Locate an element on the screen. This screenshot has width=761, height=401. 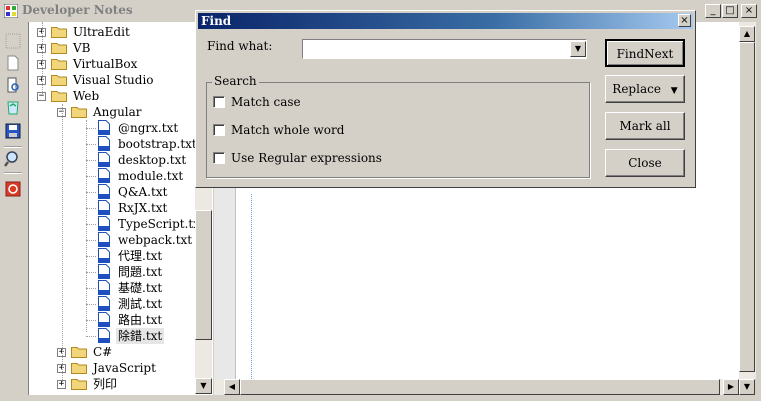
editor-vscroll-thumb is located at coordinates (747, 207).